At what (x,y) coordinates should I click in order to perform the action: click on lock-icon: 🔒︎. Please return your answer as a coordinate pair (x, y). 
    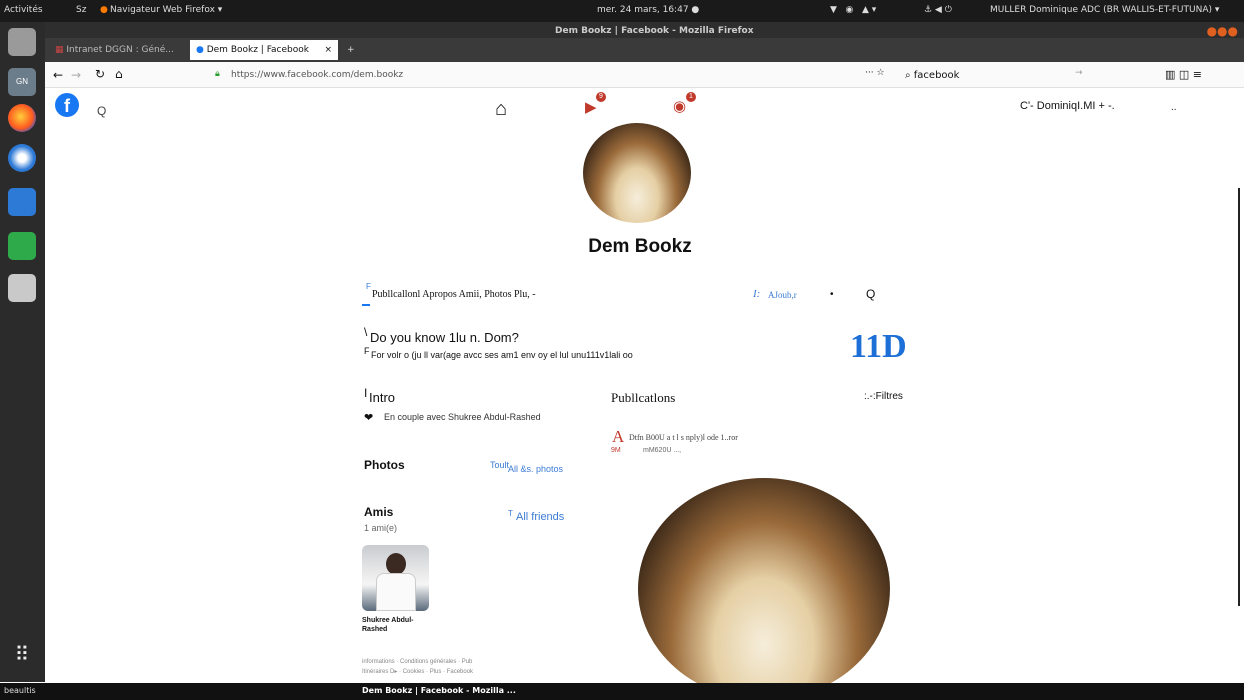
    Looking at the image, I should click on (217, 74).